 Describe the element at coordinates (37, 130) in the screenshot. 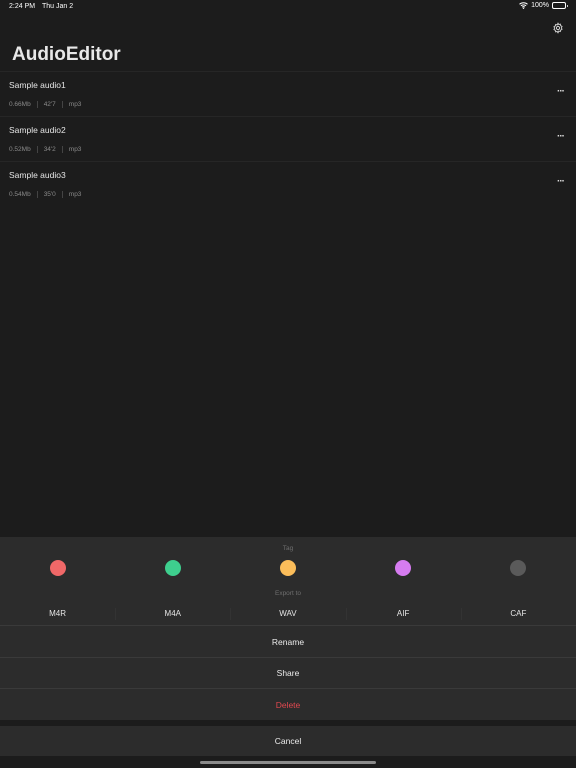

I see `file-name: Sample audio2` at that location.